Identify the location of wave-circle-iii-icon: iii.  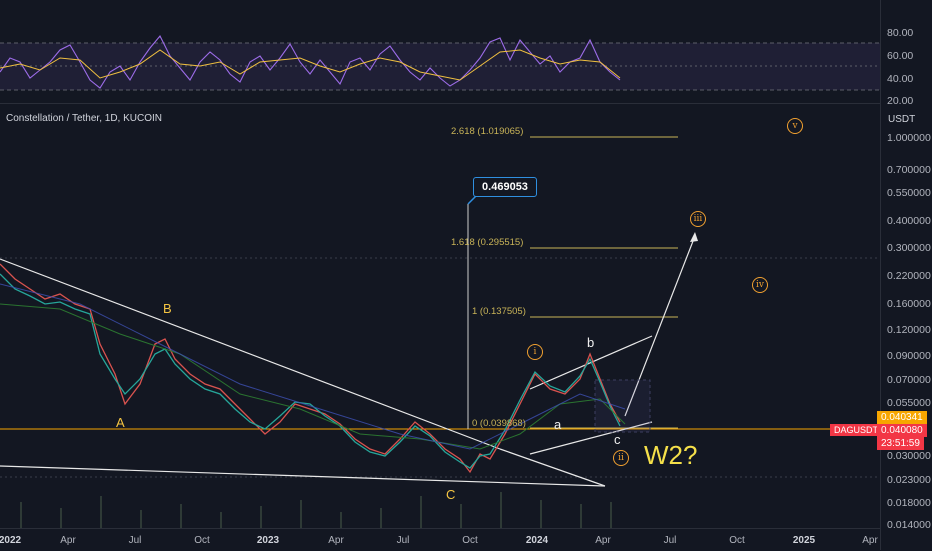
(698, 219).